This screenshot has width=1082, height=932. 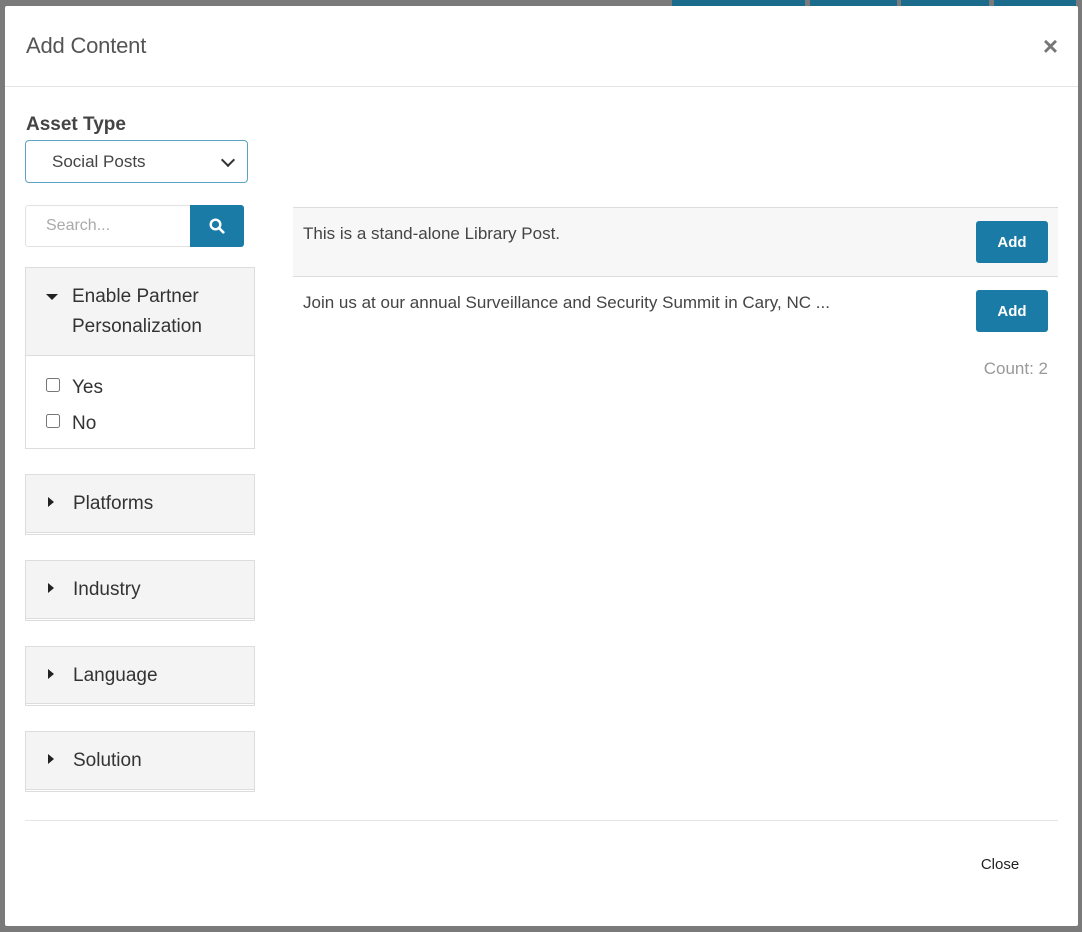 I want to click on option-no: No, so click(x=150, y=424).